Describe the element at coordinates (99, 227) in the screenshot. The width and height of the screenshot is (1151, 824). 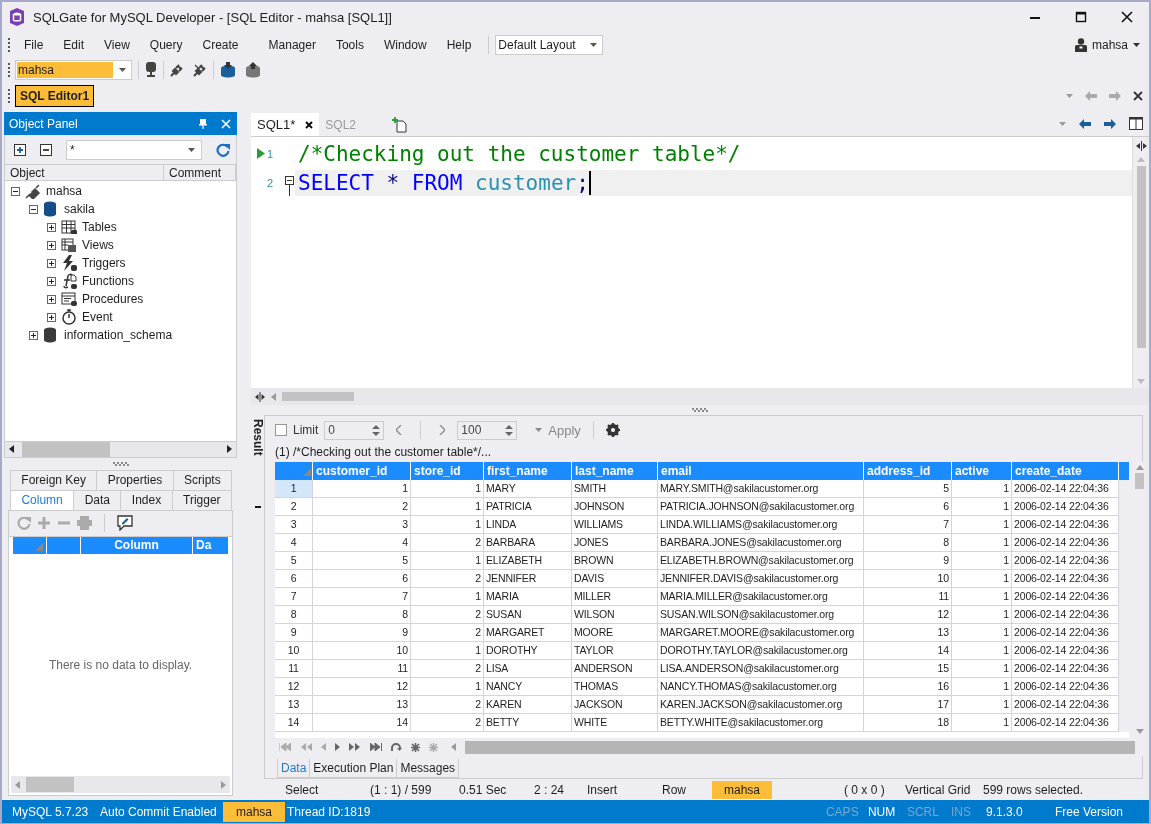
I see `tree-item: Tables` at that location.